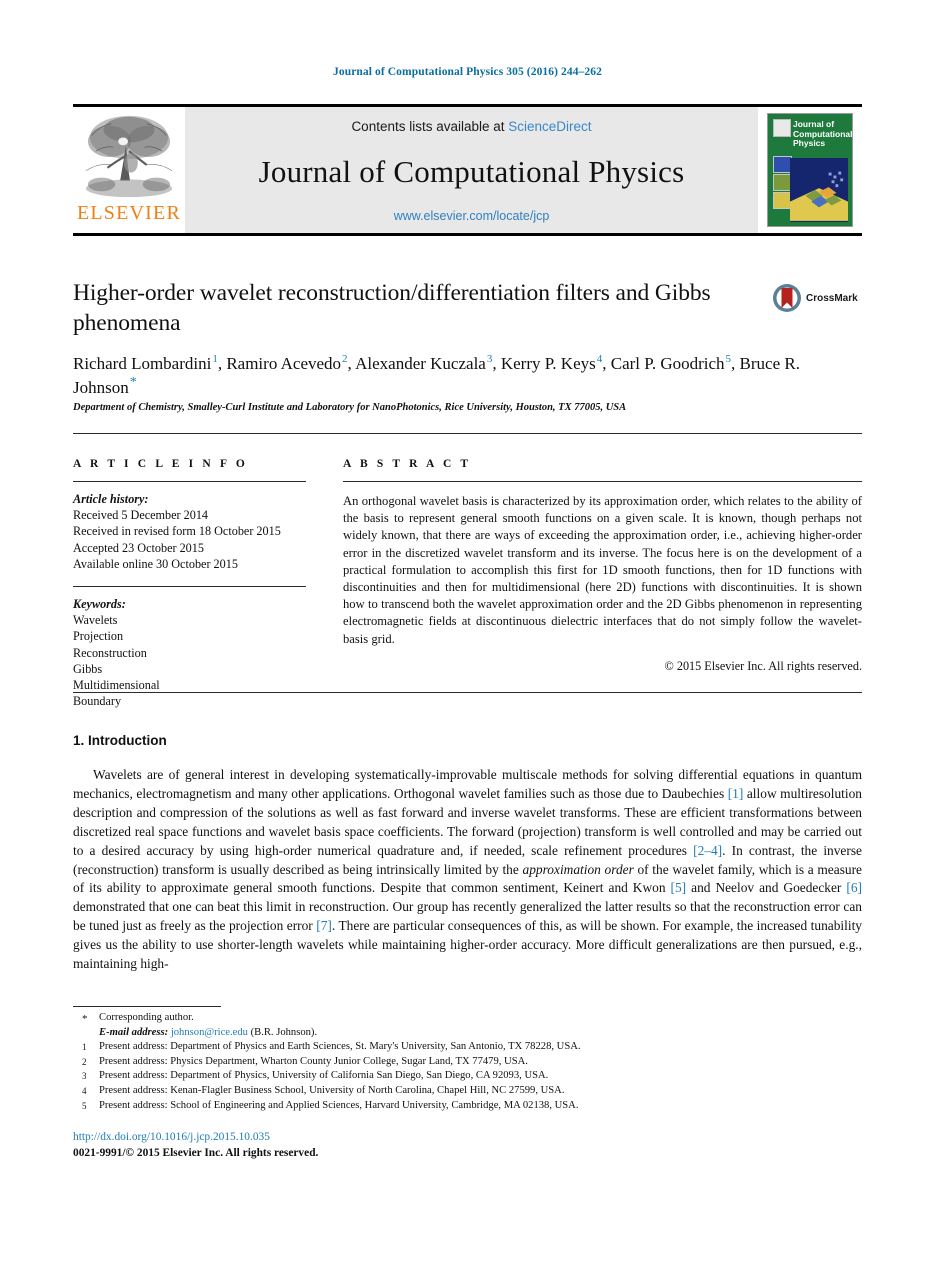  Describe the element at coordinates (420, 363) in the screenshot. I see `author-name: Alexander Kuczala` at that location.